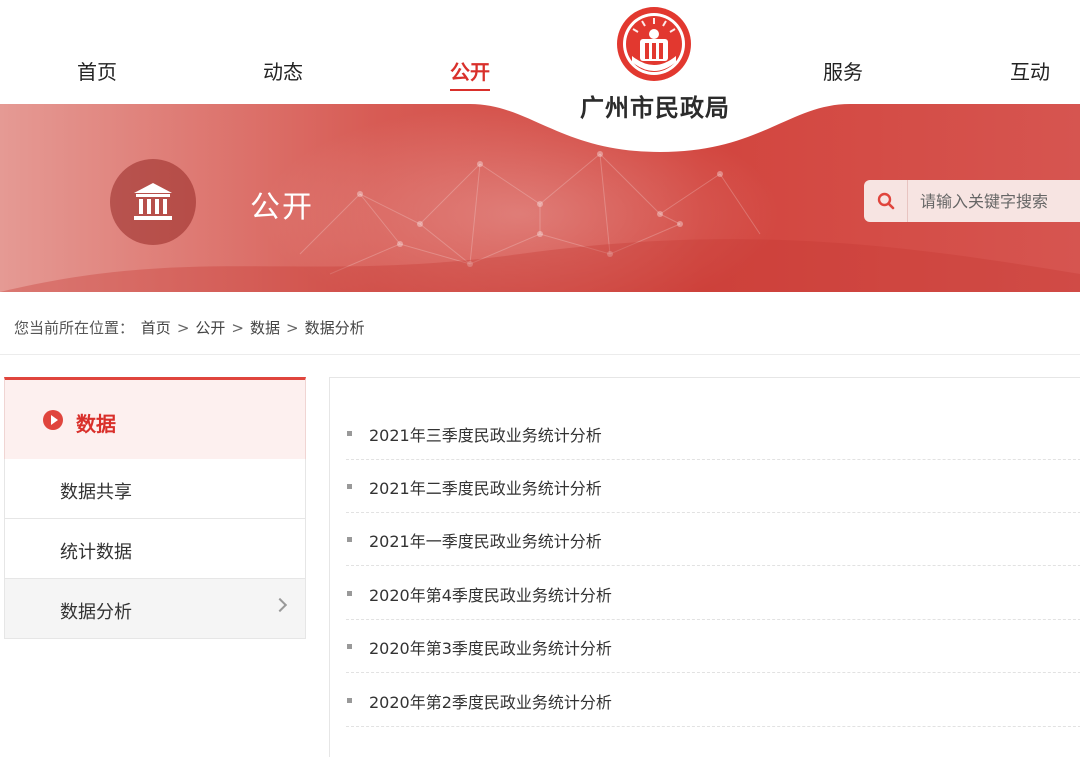 The width and height of the screenshot is (1080, 757). I want to click on page-title: 公开, so click(282, 207).